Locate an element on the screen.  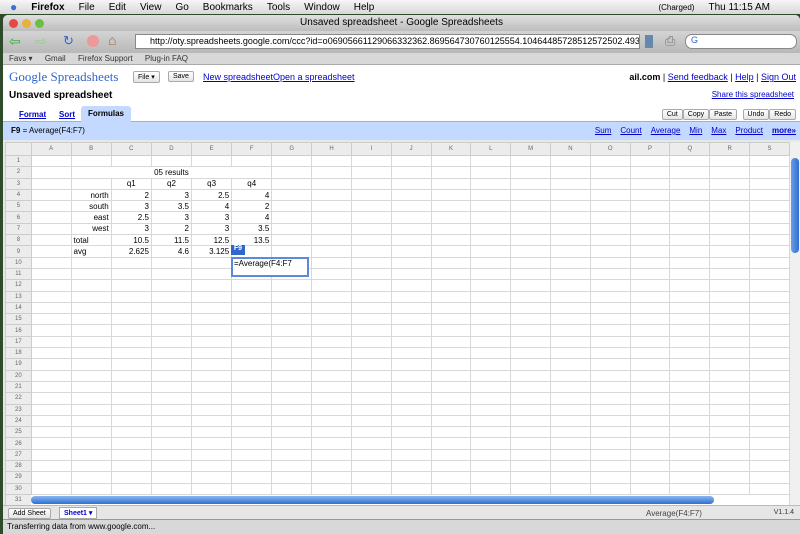
cell: q2 is located at coordinates (171, 183).